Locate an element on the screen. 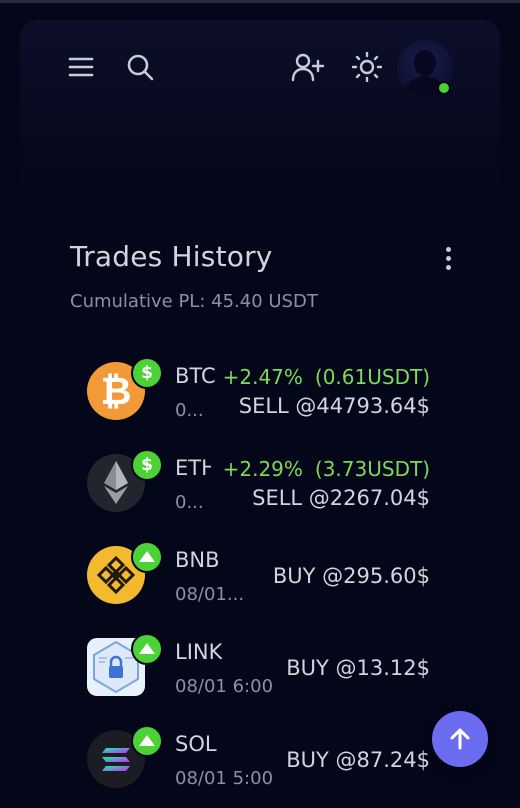  page-title: Trades History is located at coordinates (171, 256).